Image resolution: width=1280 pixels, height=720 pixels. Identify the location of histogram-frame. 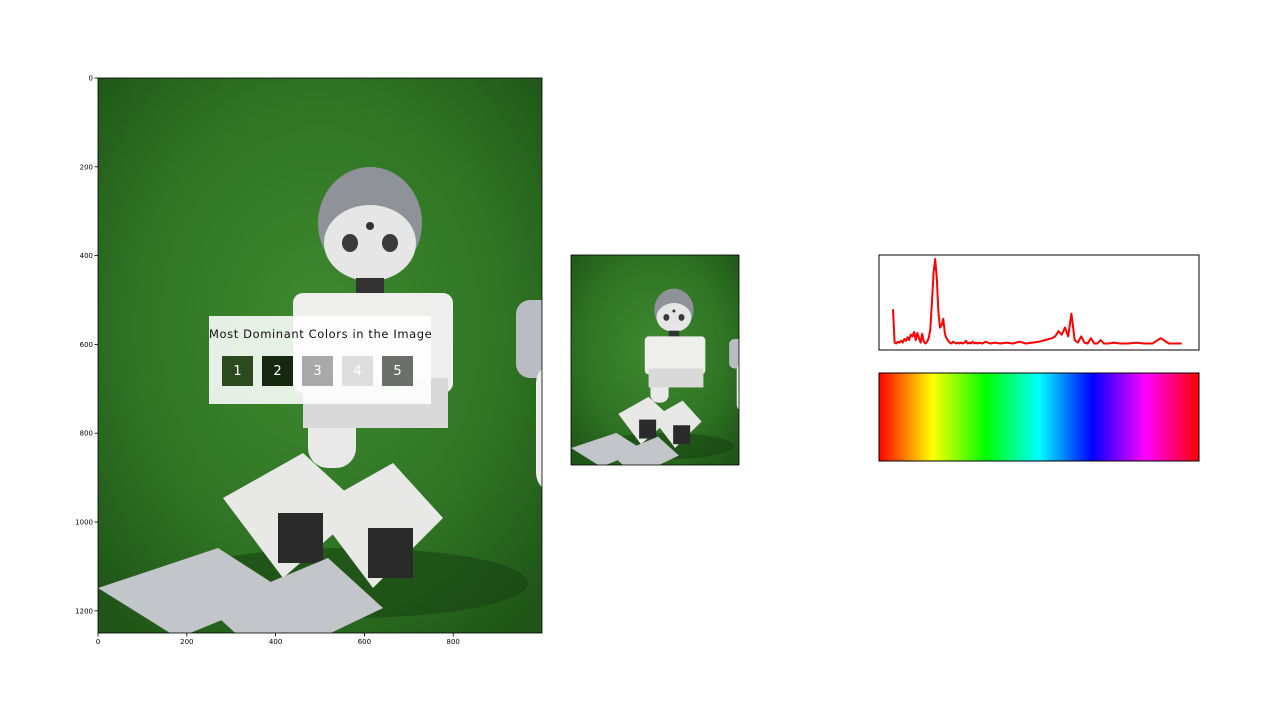
(1039, 302).